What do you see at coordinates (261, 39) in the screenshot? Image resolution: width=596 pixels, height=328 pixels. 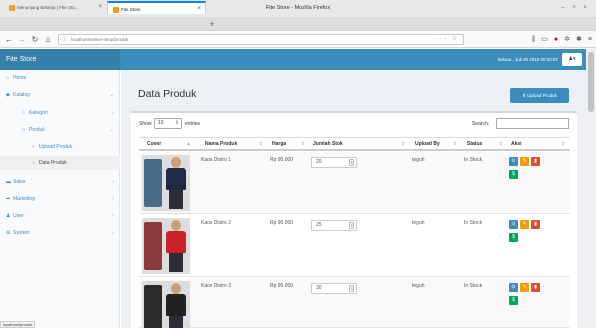 I see `url-bar: ⓘ localhost/online-shop/produk ··· ☆` at bounding box center [261, 39].